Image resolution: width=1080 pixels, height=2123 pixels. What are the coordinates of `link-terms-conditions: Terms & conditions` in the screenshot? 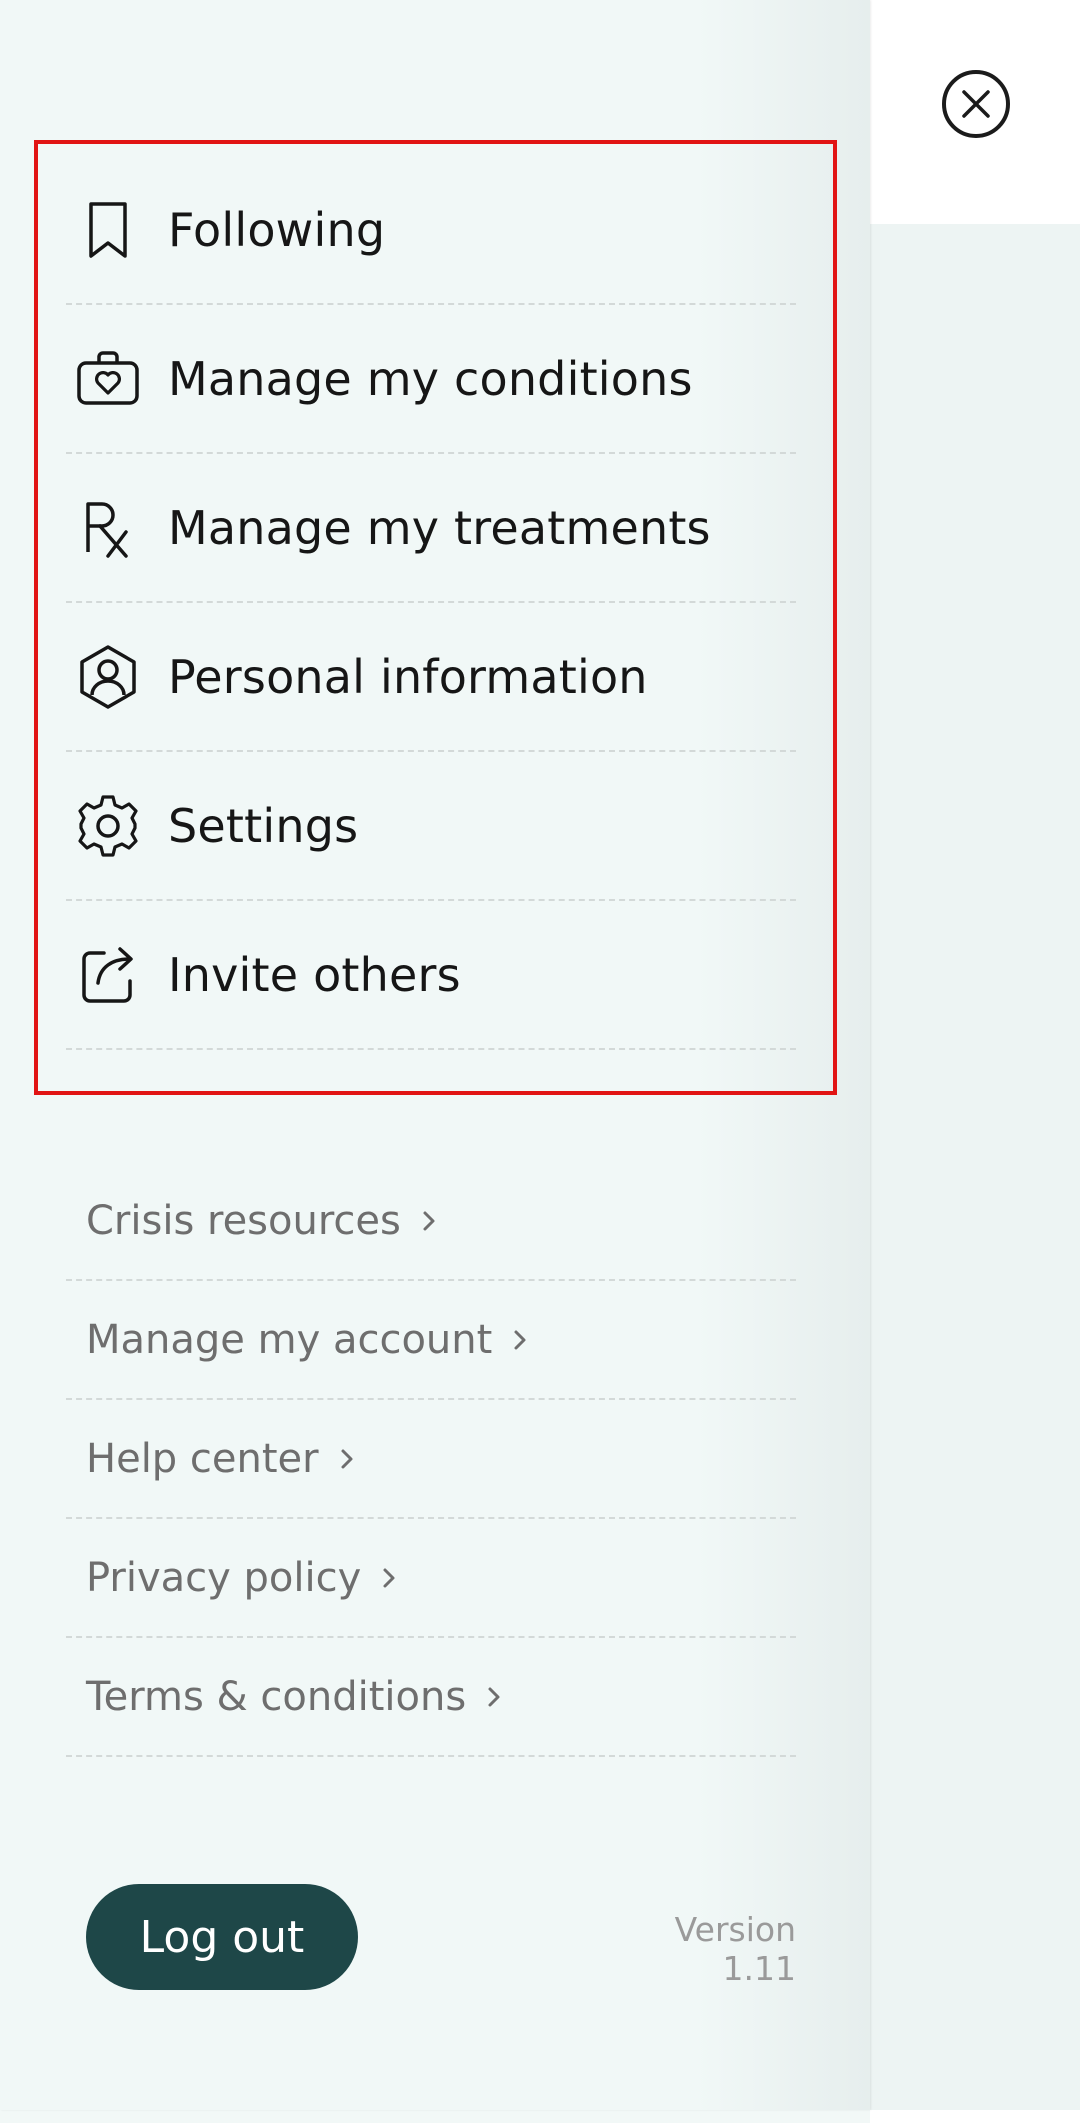 It's located at (431, 1697).